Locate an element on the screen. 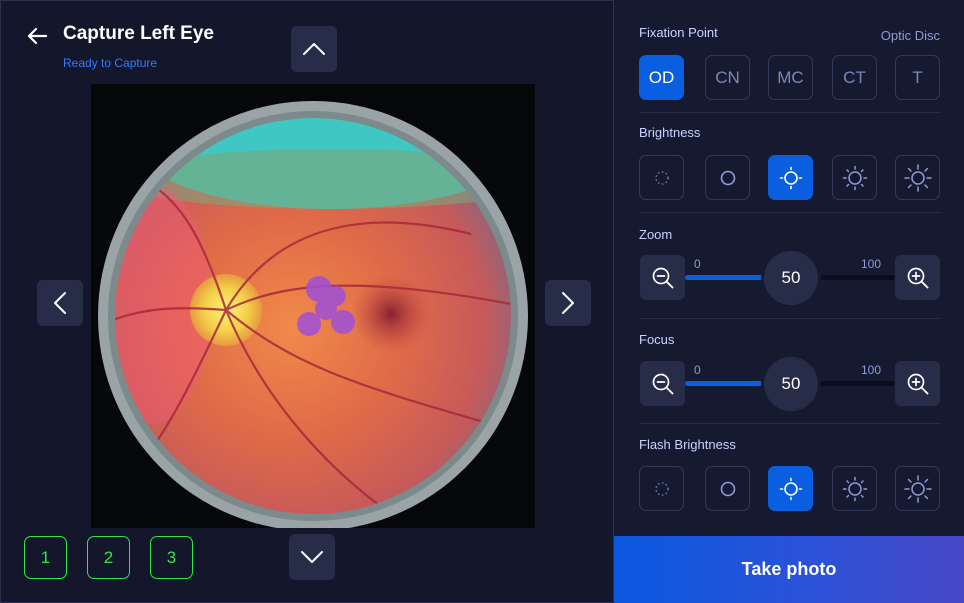 Image resolution: width=964 pixels, height=603 pixels. move-down-button is located at coordinates (312, 557).